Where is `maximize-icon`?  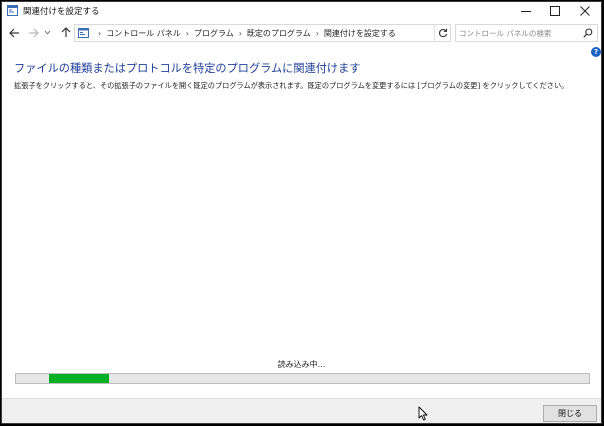 maximize-icon is located at coordinates (555, 11).